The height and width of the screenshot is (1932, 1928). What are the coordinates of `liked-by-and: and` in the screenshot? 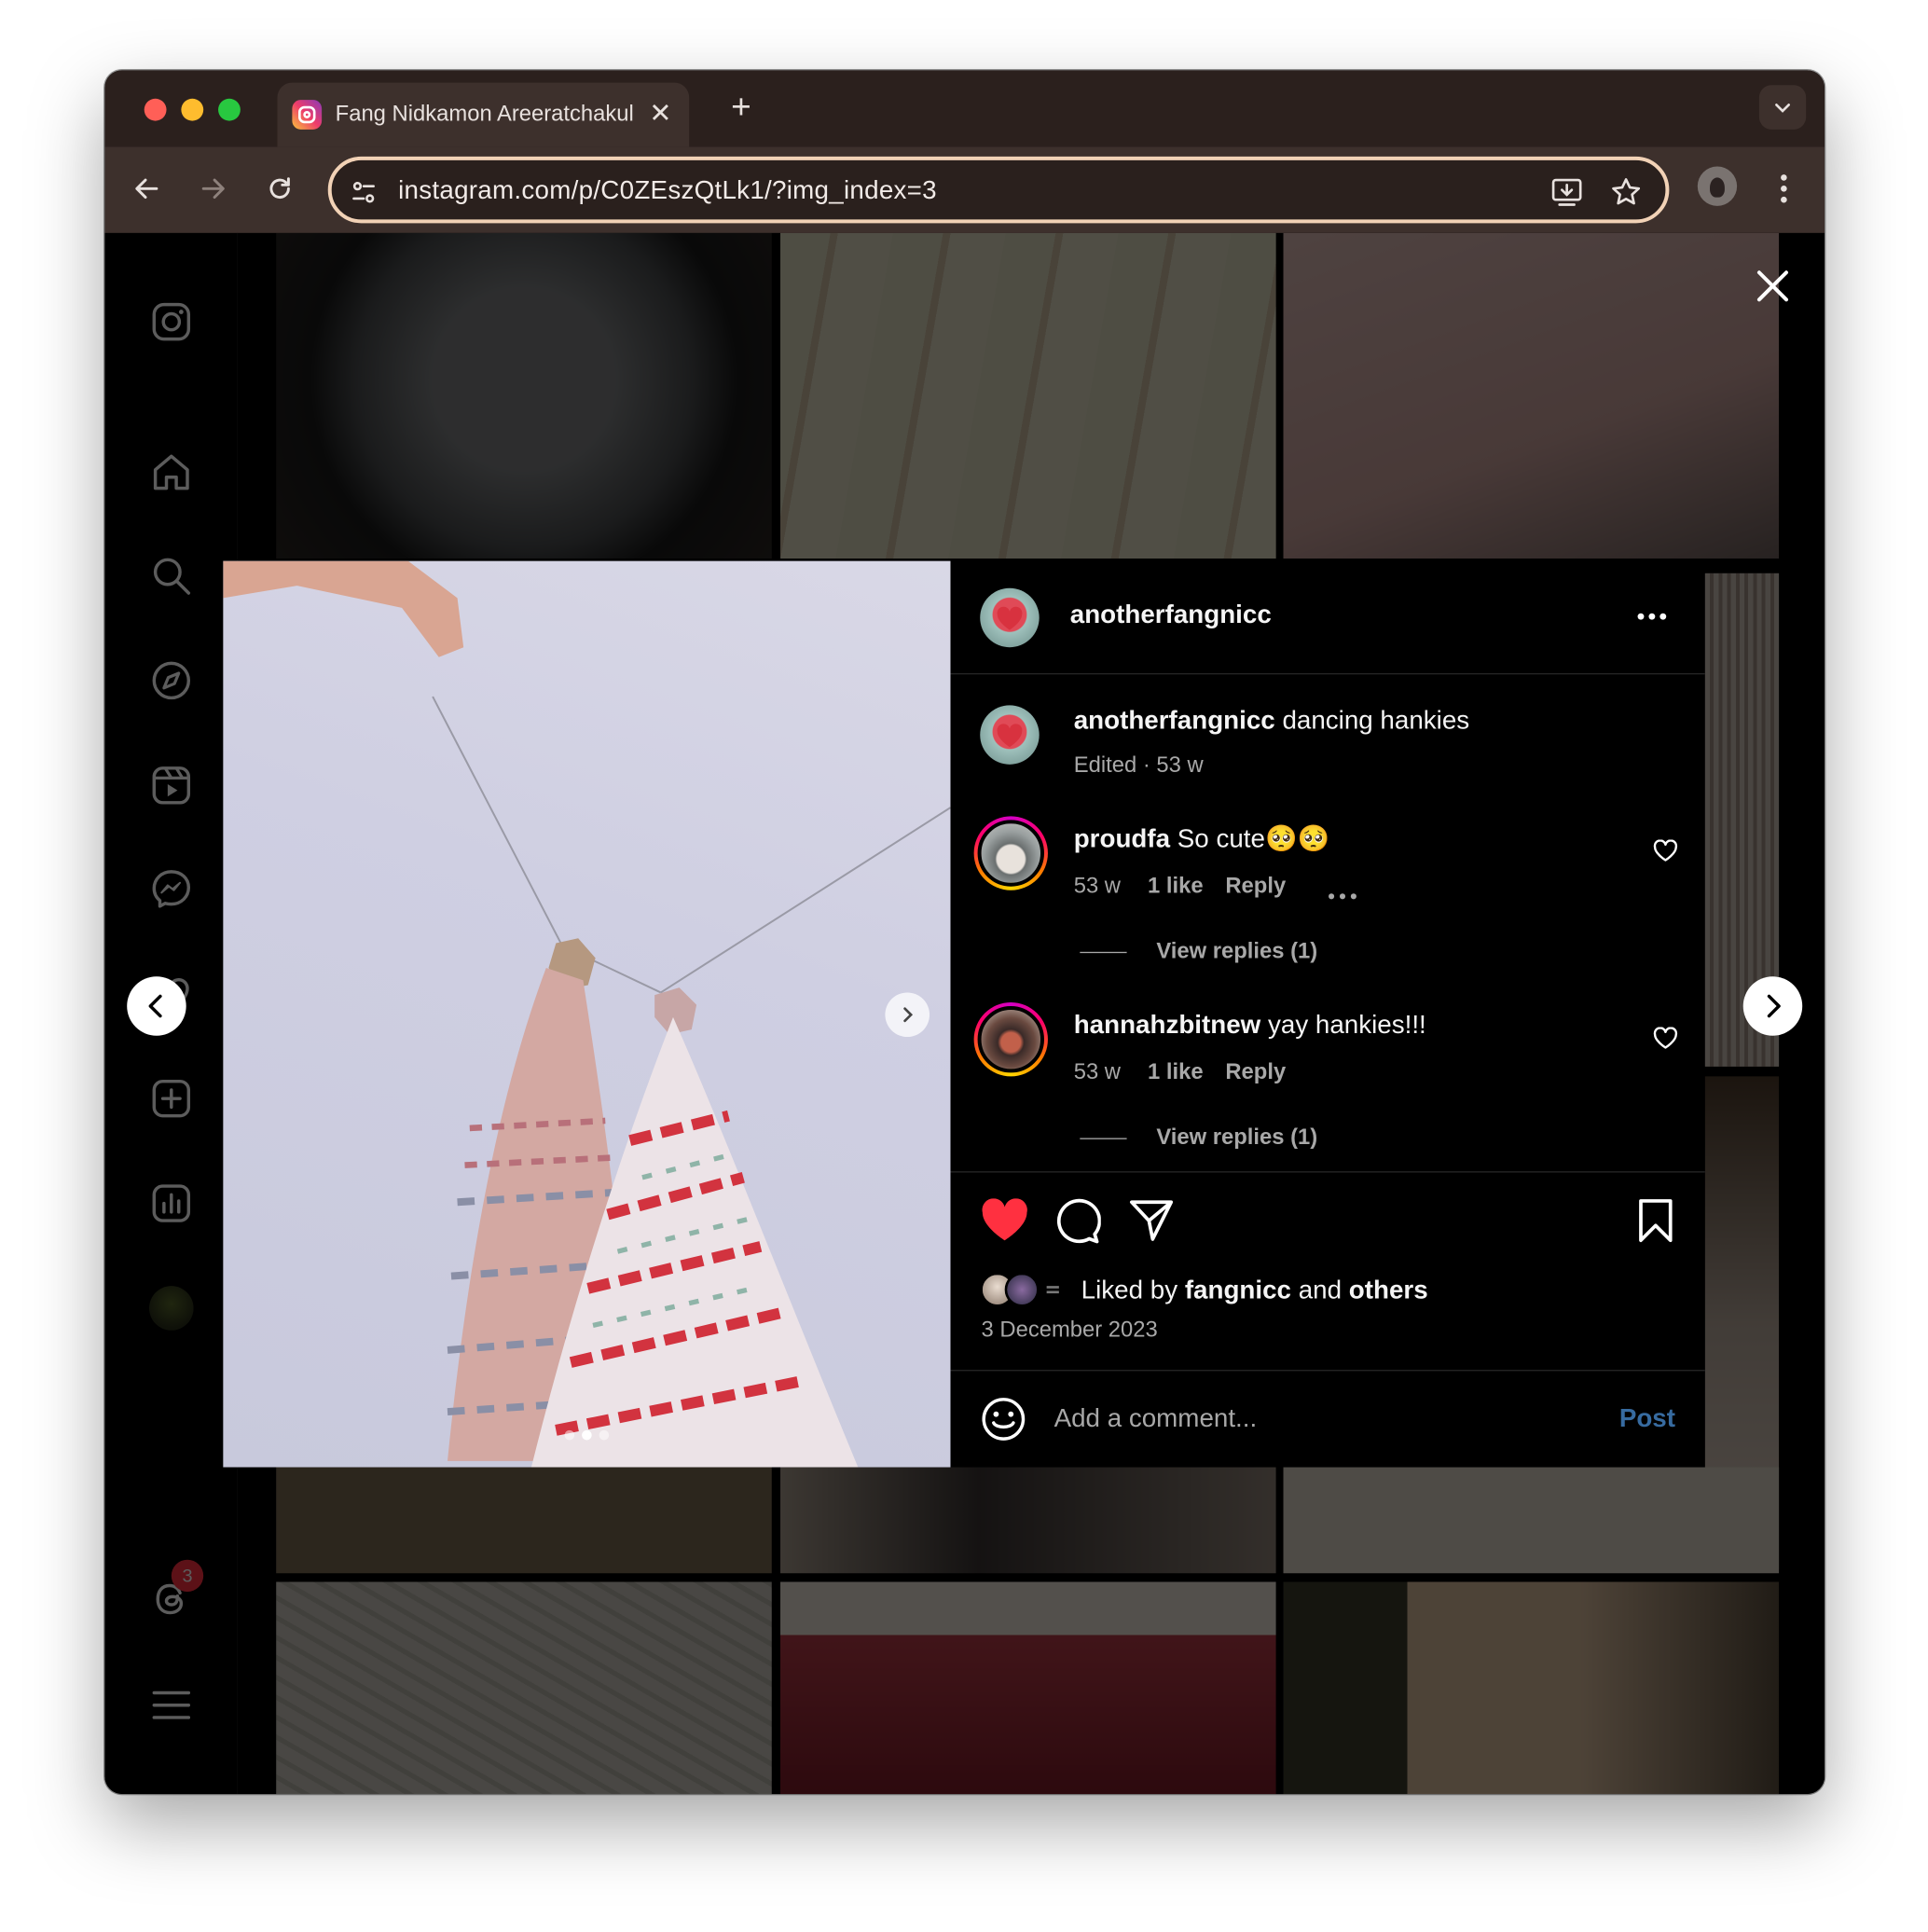 It's located at (1320, 1290).